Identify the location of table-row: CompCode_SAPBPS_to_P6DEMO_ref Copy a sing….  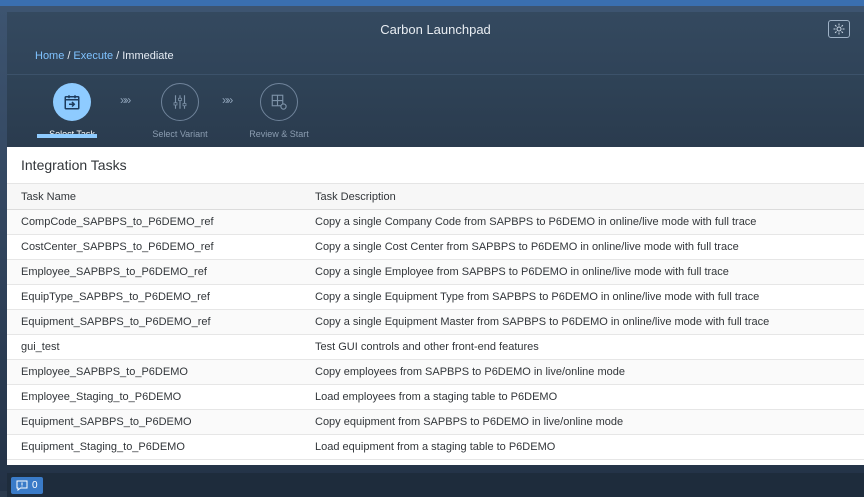
(435, 222).